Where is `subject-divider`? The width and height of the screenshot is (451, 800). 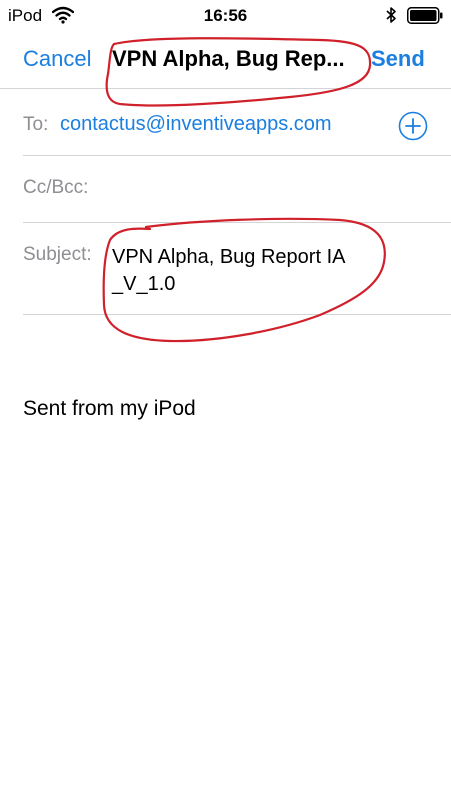 subject-divider is located at coordinates (237, 314).